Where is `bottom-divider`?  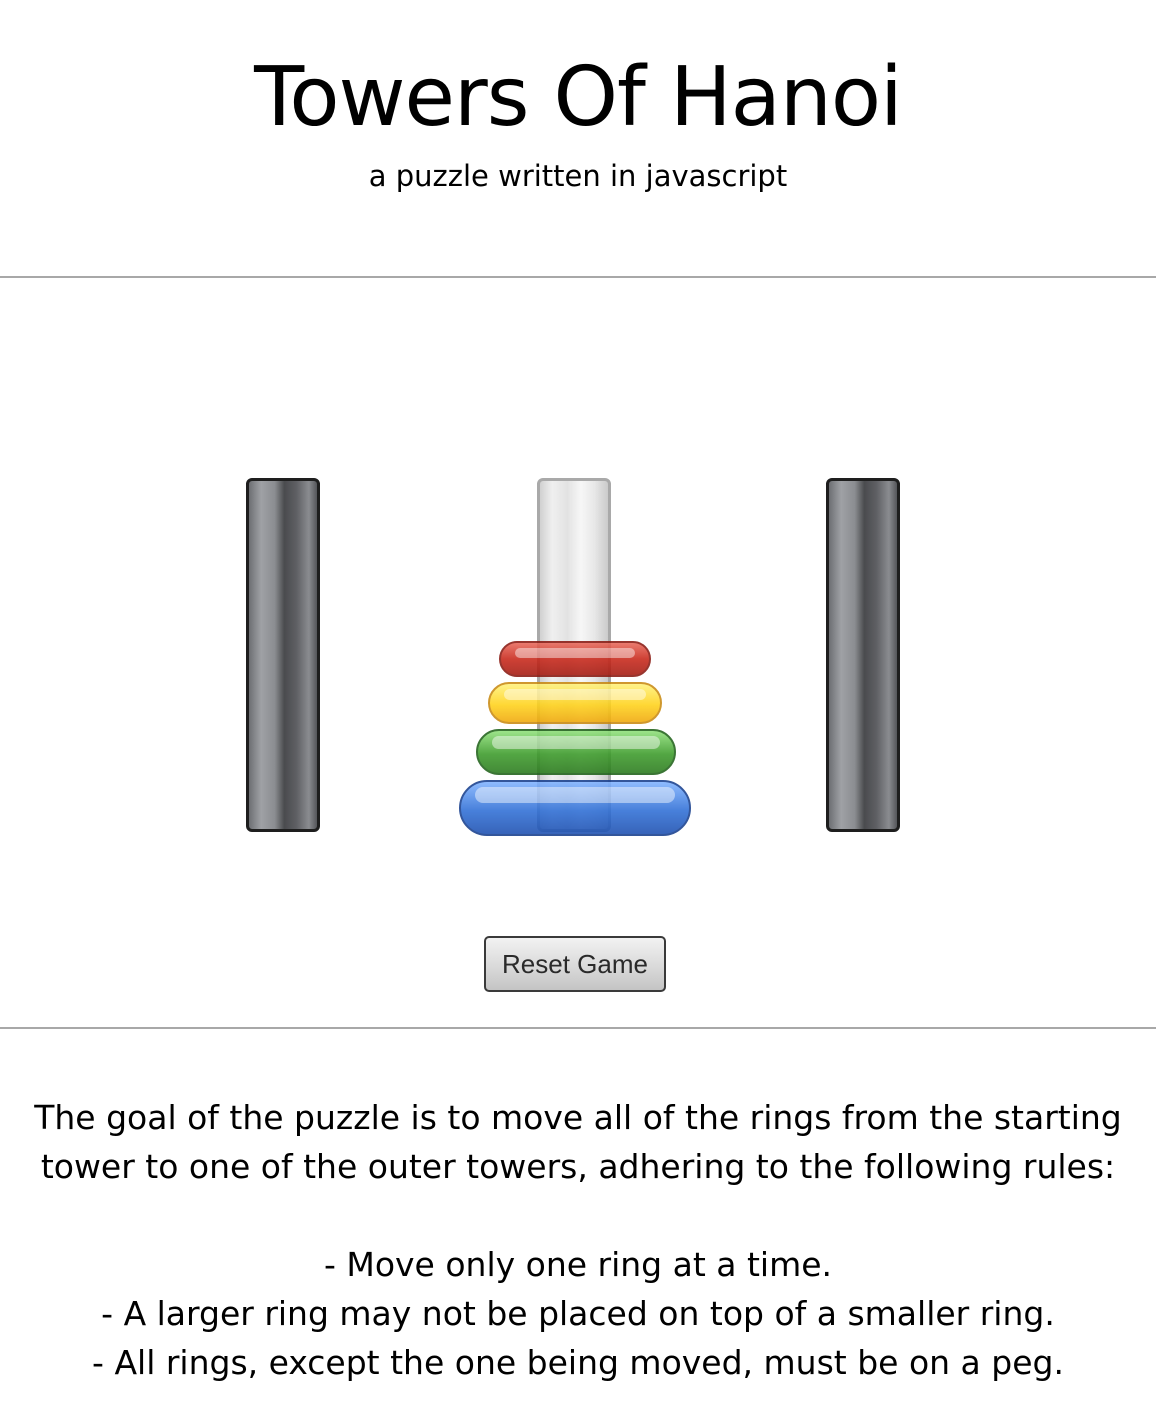 bottom-divider is located at coordinates (578, 1028).